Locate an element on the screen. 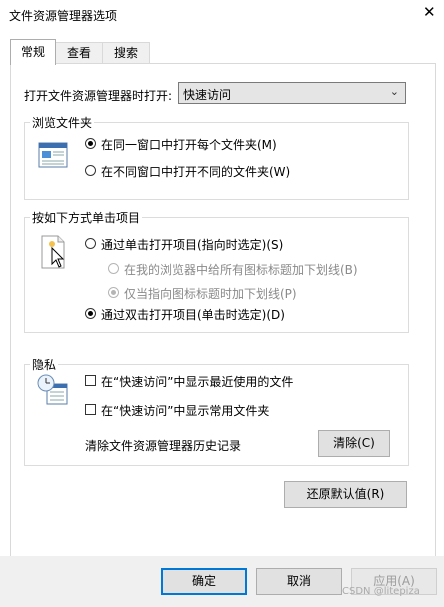 This screenshot has width=444, height=607. new-window-label: 在不同窗口中打开不同的文件夹(W) is located at coordinates (195, 171).